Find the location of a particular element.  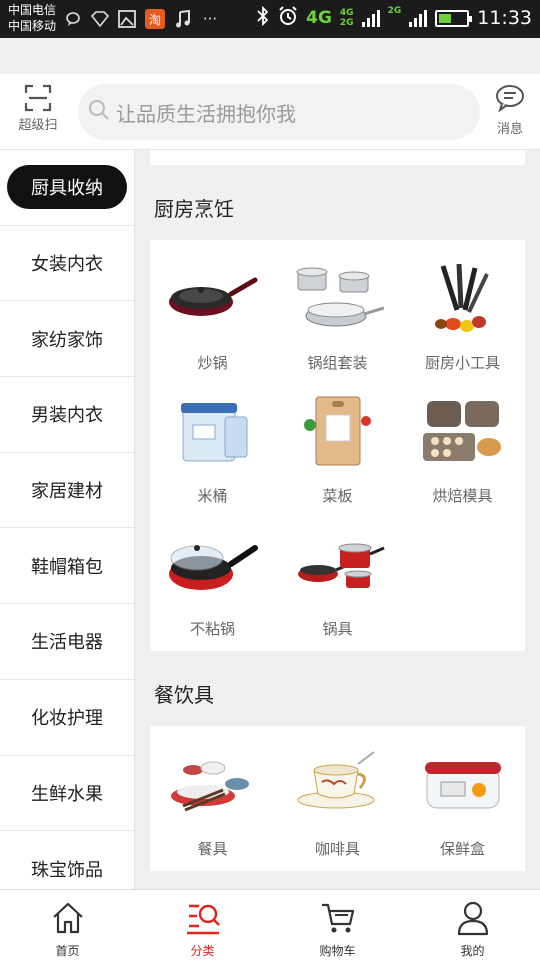

scan-button: 超级扫 is located at coordinates (38, 108).